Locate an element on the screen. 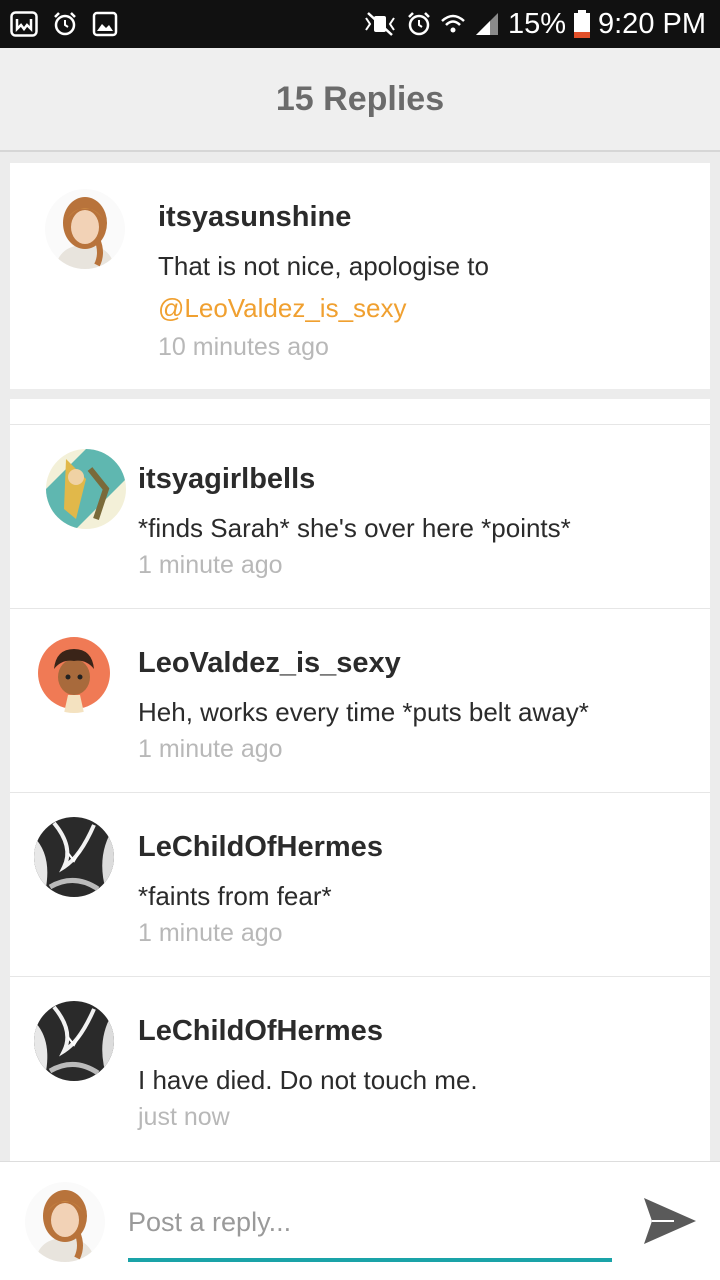  input-underline is located at coordinates (370, 1260).